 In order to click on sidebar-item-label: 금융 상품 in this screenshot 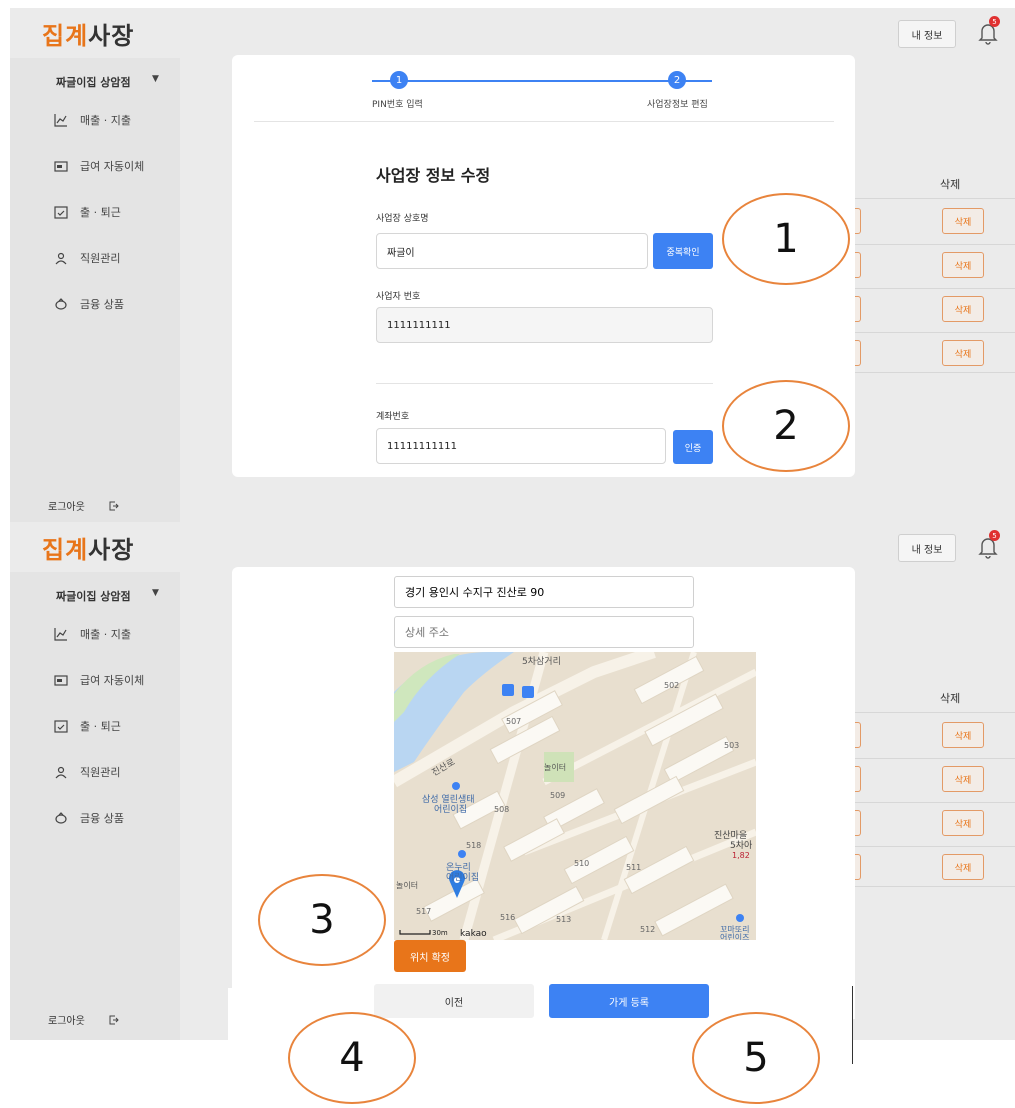, I will do `click(102, 818)`.